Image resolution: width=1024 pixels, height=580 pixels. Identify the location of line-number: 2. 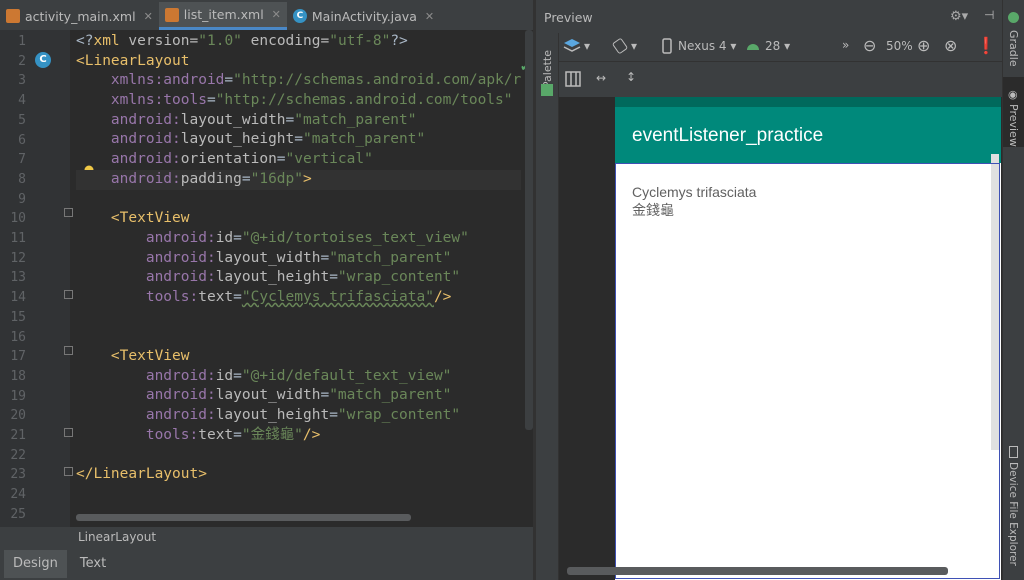
(22, 61).